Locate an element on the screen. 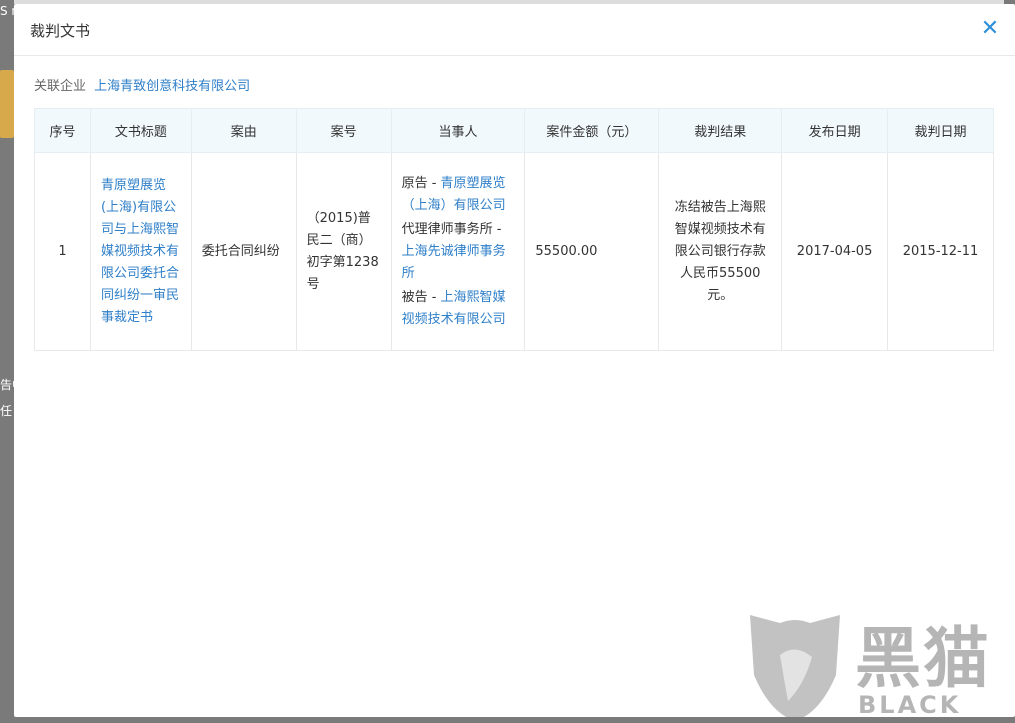 The height and width of the screenshot is (723, 1015). watermark-cn: 黑猫 is located at coordinates (923, 658).